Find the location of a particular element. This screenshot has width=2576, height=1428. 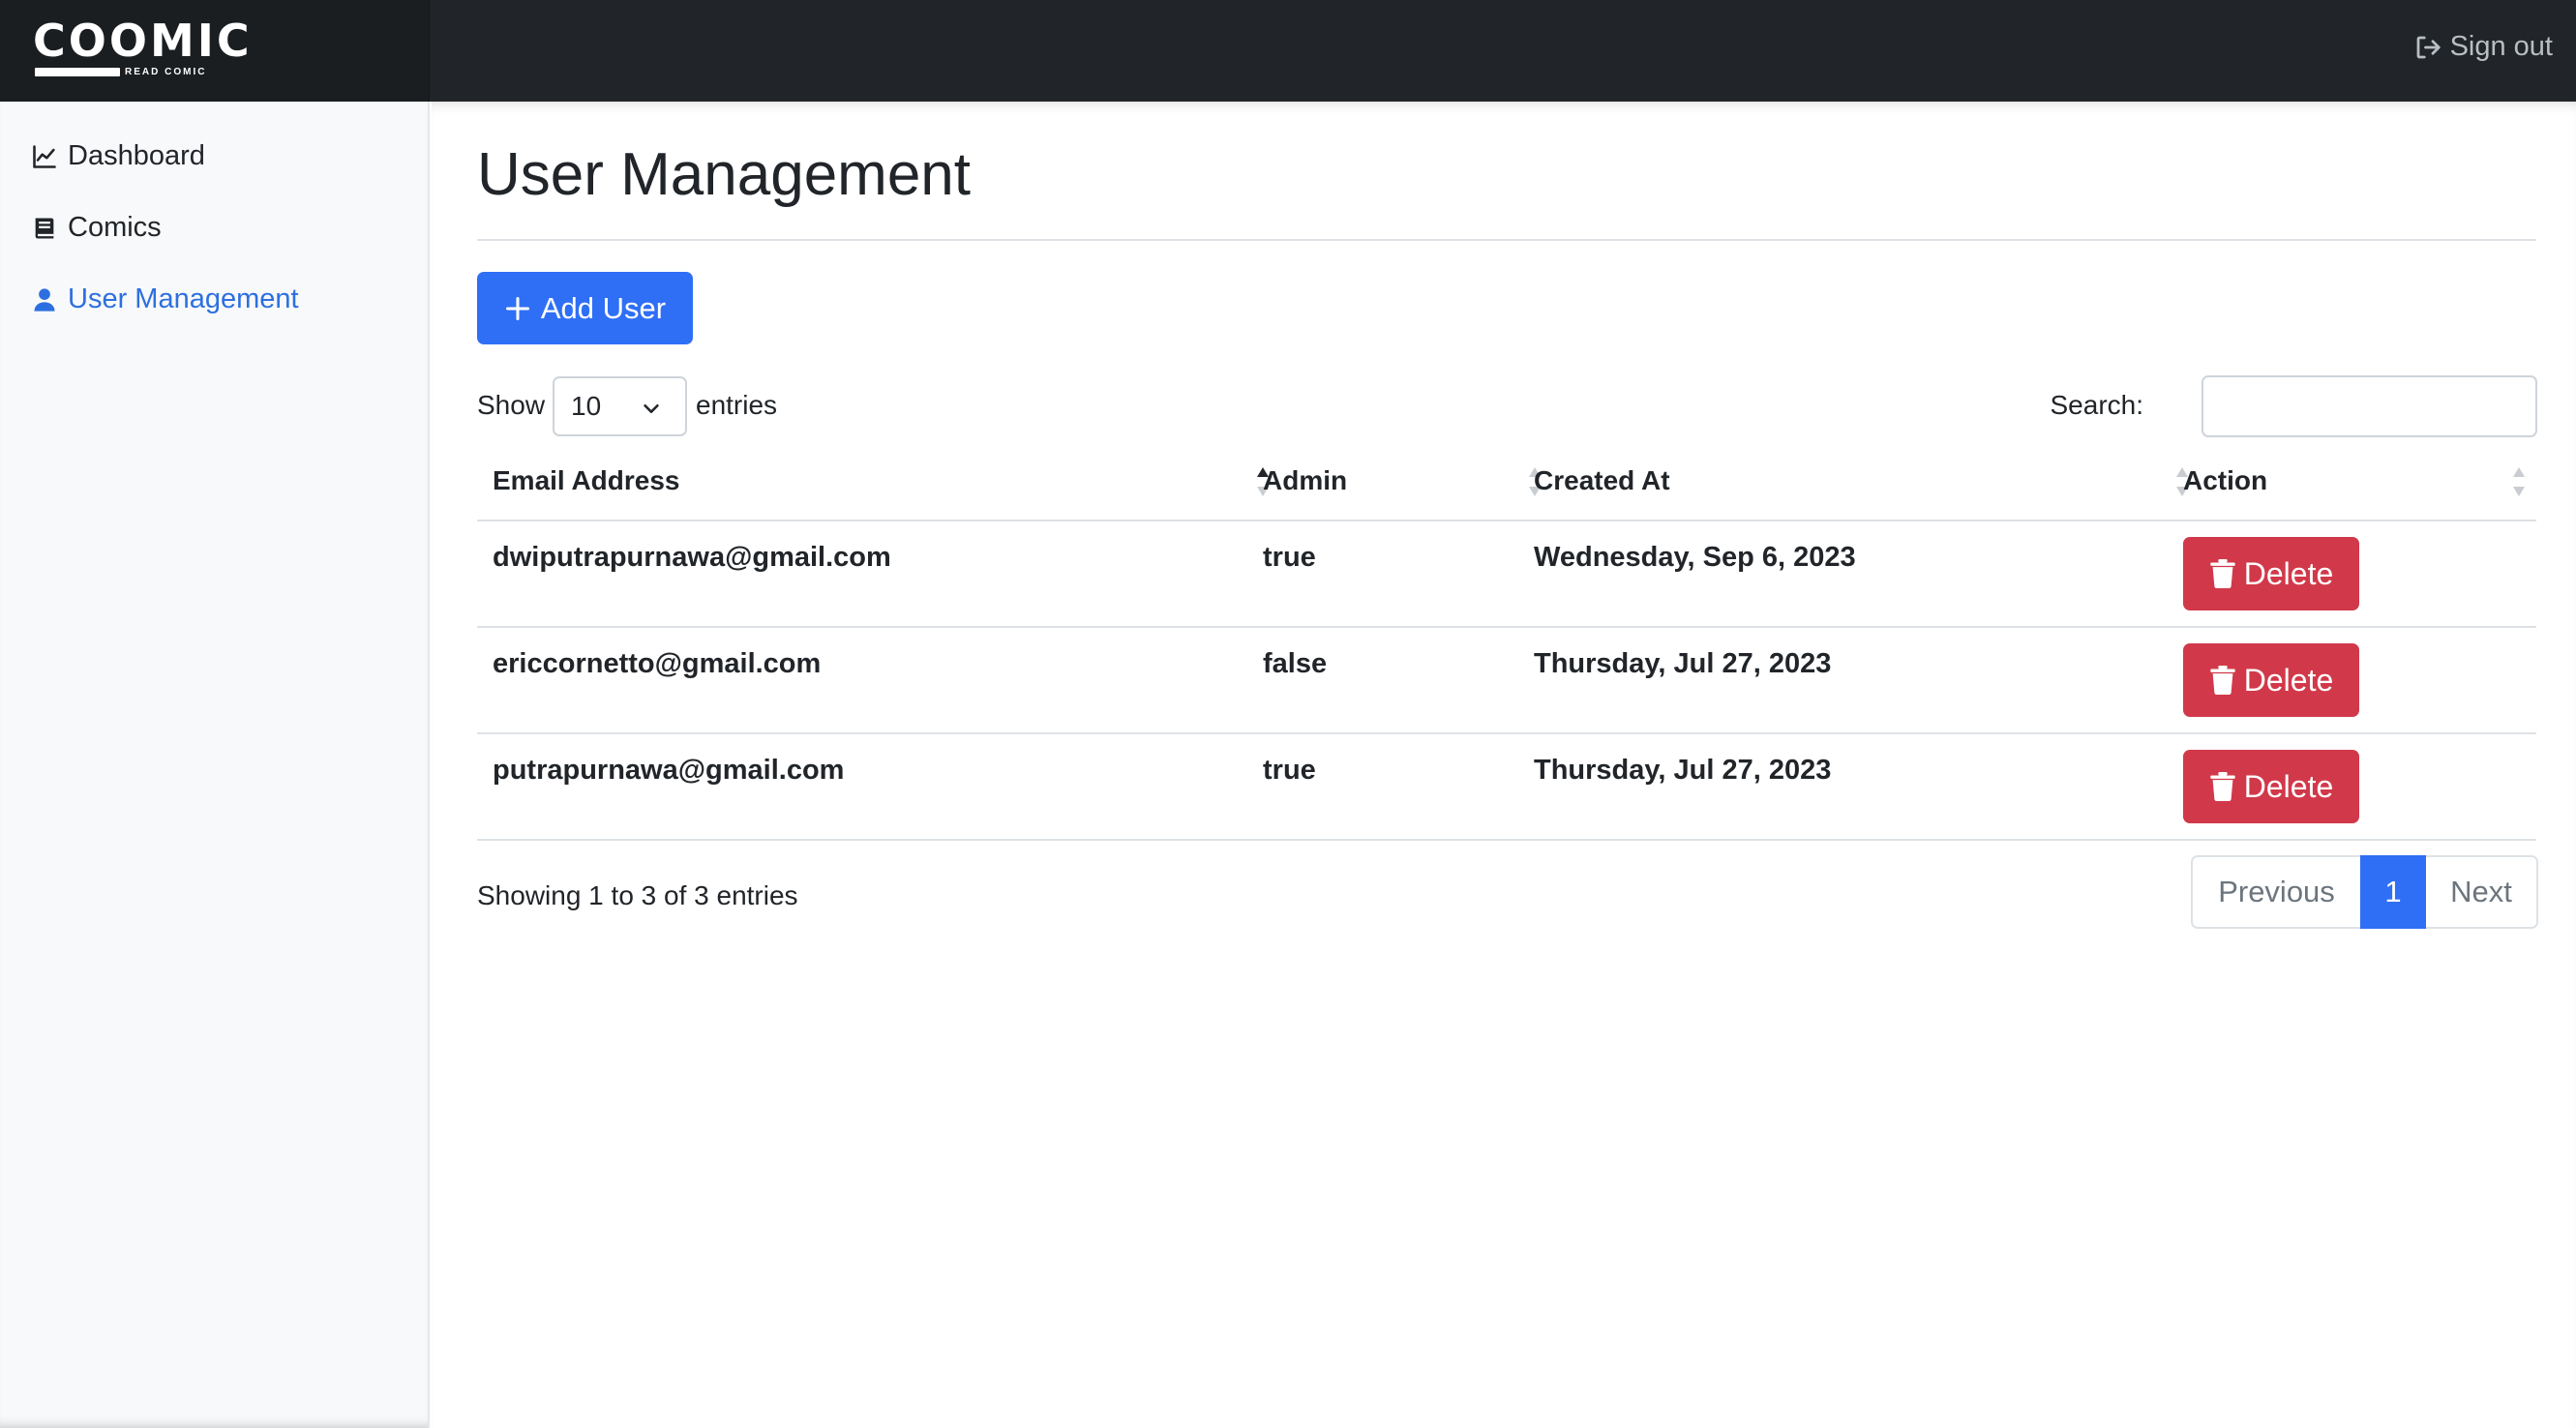

pagination-page-1: 1 is located at coordinates (2393, 892).